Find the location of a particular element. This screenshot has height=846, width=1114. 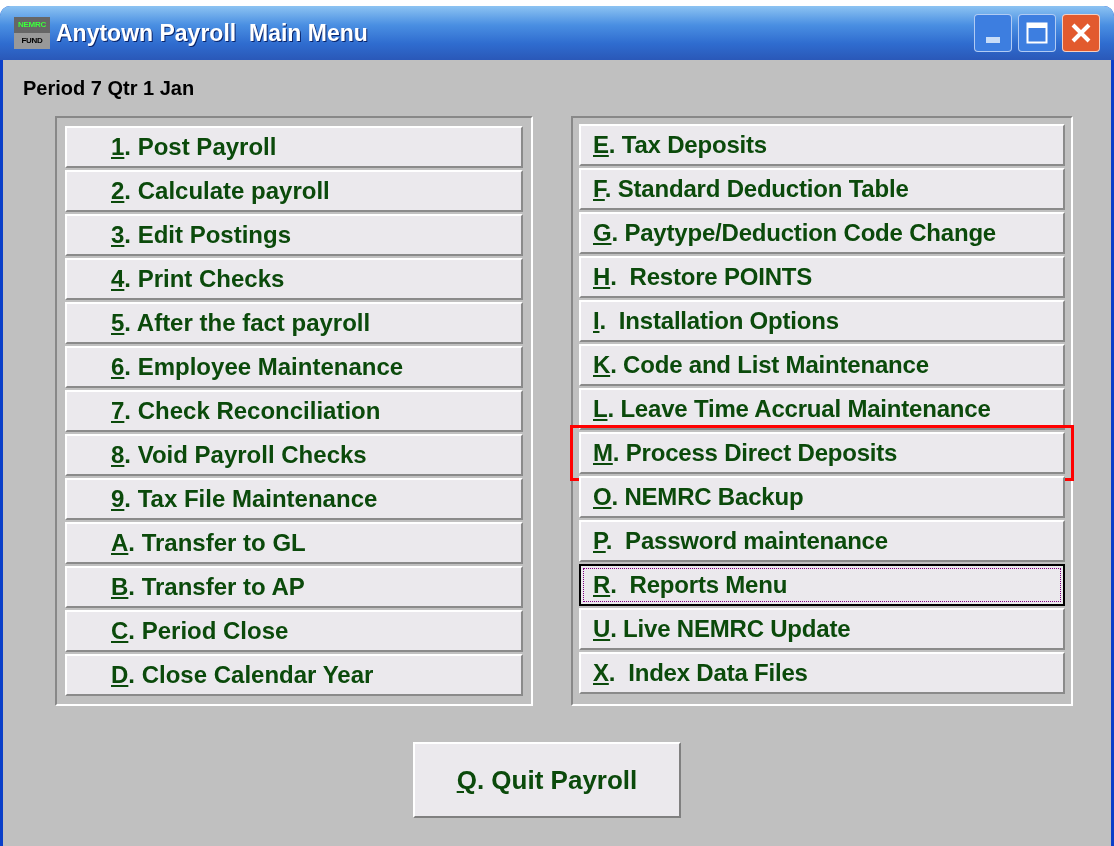

menu-button: 5. After the fact payroll is located at coordinates (294, 323).